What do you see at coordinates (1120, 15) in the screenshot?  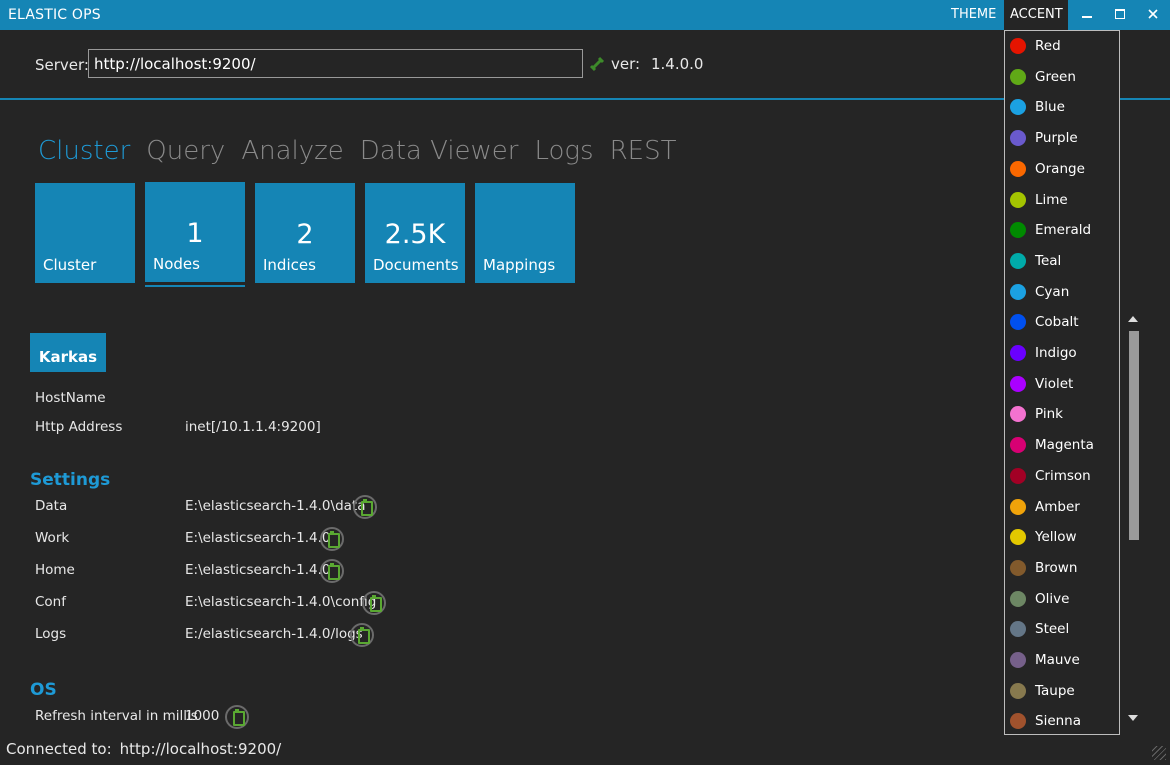 I see `maximize-icon` at bounding box center [1120, 15].